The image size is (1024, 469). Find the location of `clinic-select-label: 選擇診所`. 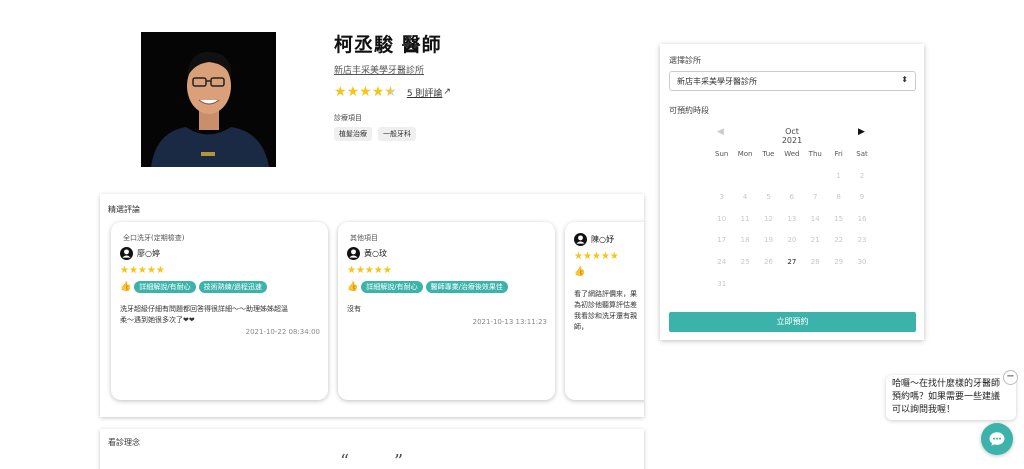

clinic-select-label: 選擇診所 is located at coordinates (685, 60).